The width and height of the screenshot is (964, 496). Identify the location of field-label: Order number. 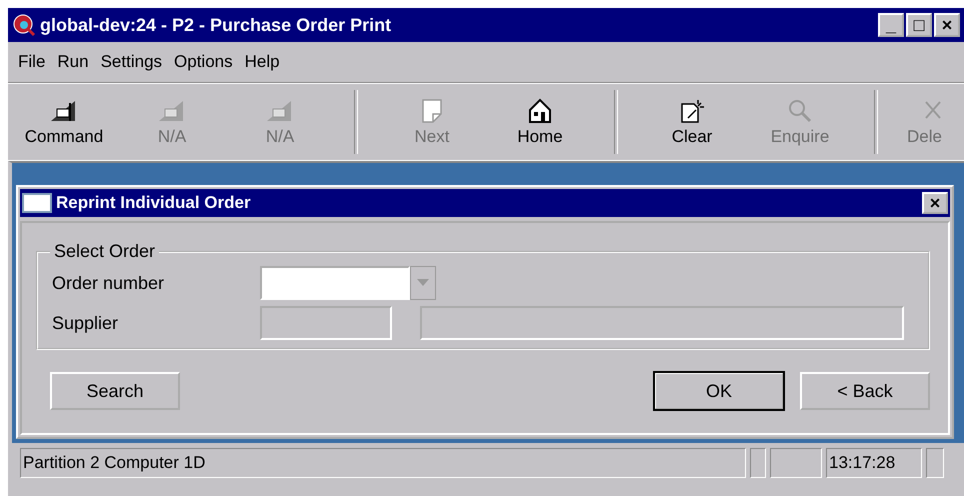
(109, 283).